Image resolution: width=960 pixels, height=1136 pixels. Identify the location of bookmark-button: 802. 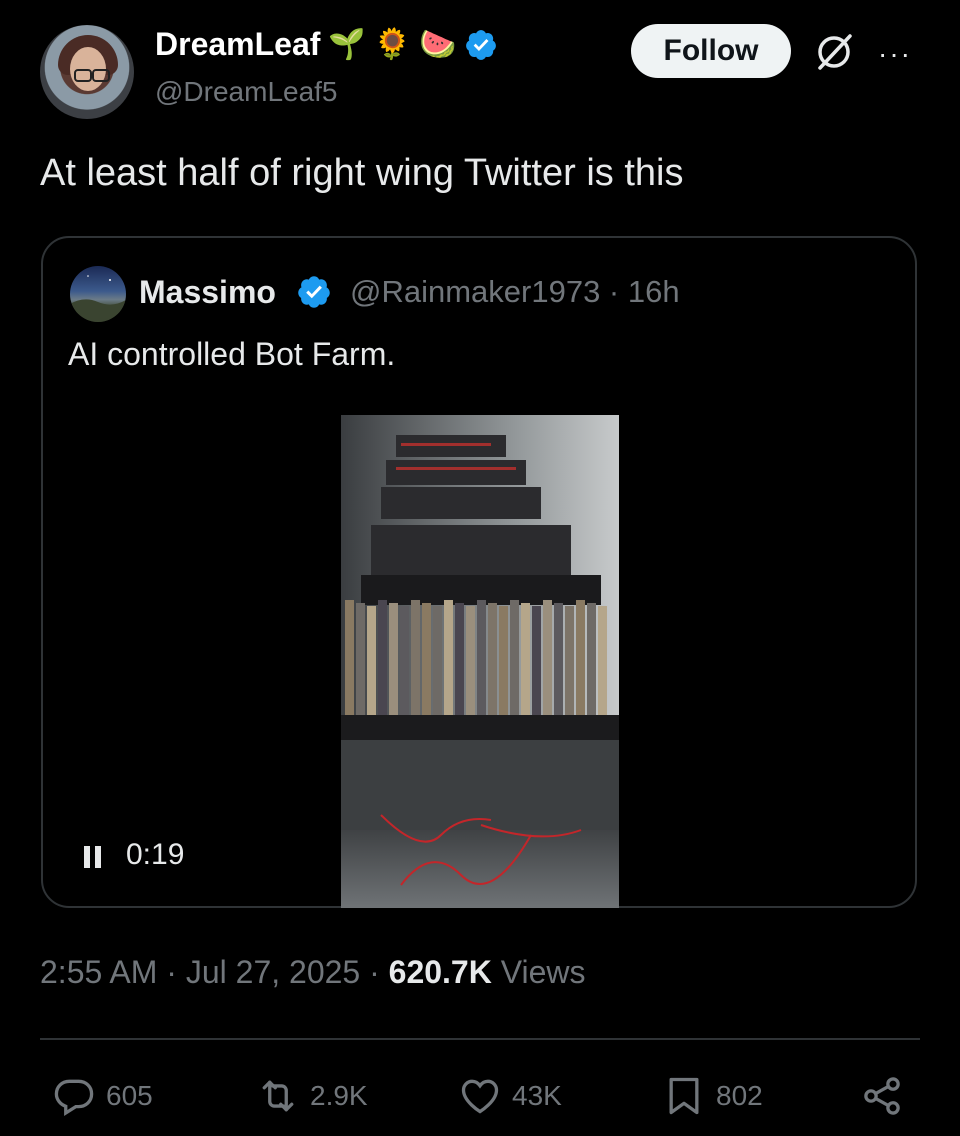
(712, 1096).